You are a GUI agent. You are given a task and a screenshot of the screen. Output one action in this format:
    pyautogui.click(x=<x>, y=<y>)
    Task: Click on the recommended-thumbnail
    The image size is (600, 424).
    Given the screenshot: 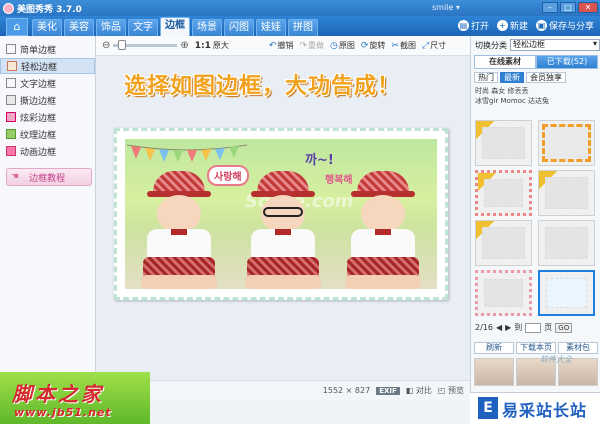 What is the action you would take?
    pyautogui.click(x=494, y=372)
    